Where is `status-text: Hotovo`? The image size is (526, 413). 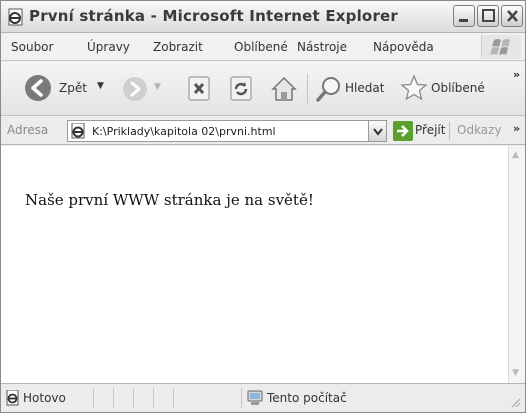 status-text: Hotovo is located at coordinates (44, 398).